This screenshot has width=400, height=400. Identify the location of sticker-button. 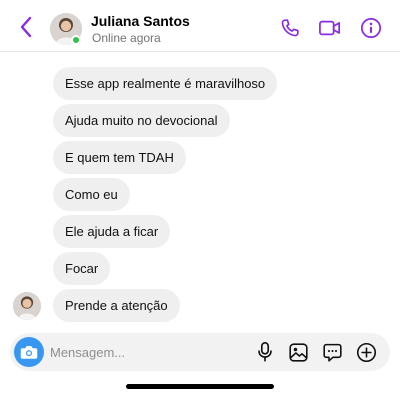
(332, 352).